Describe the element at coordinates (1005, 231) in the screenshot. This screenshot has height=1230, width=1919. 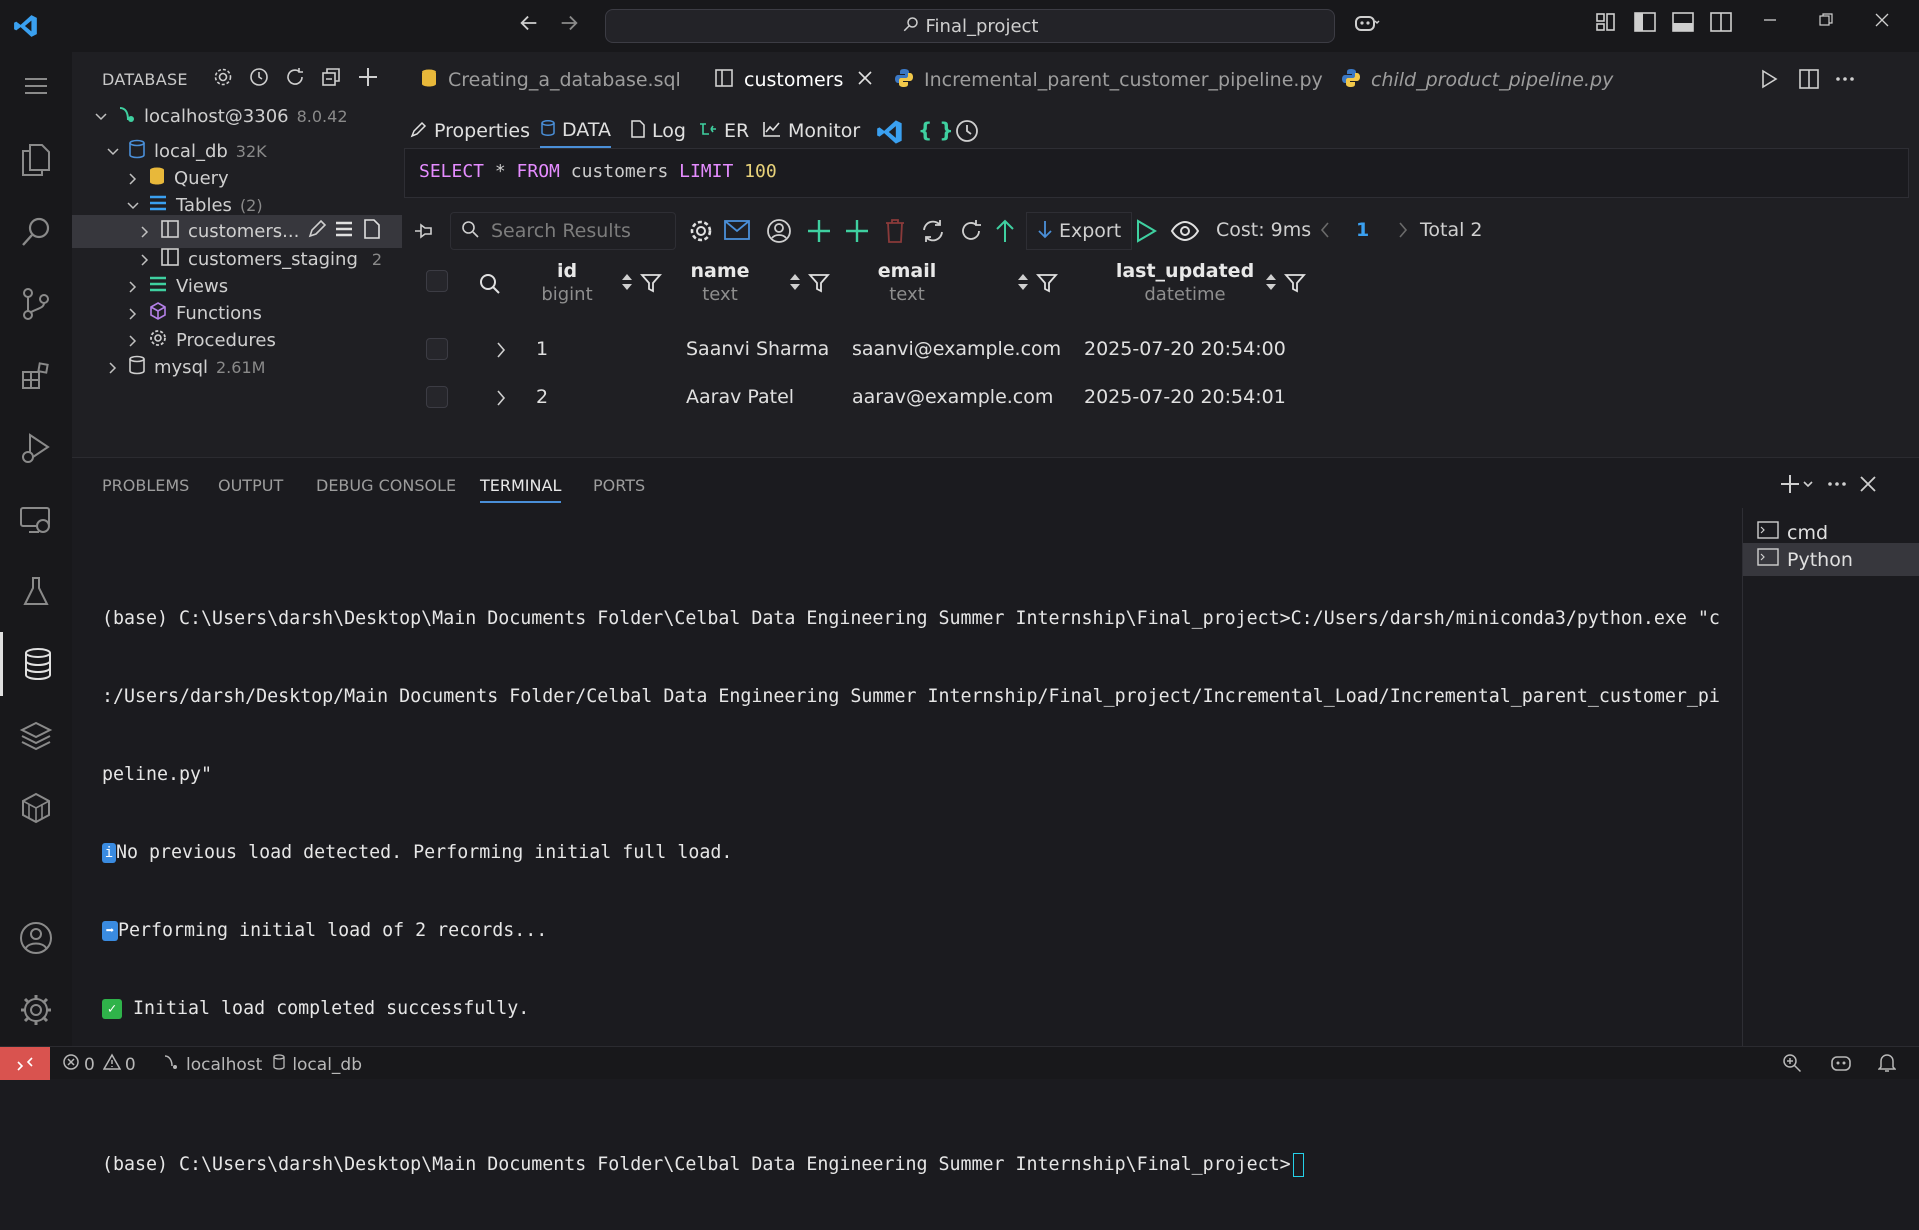
I see `arrow-up-icon` at that location.